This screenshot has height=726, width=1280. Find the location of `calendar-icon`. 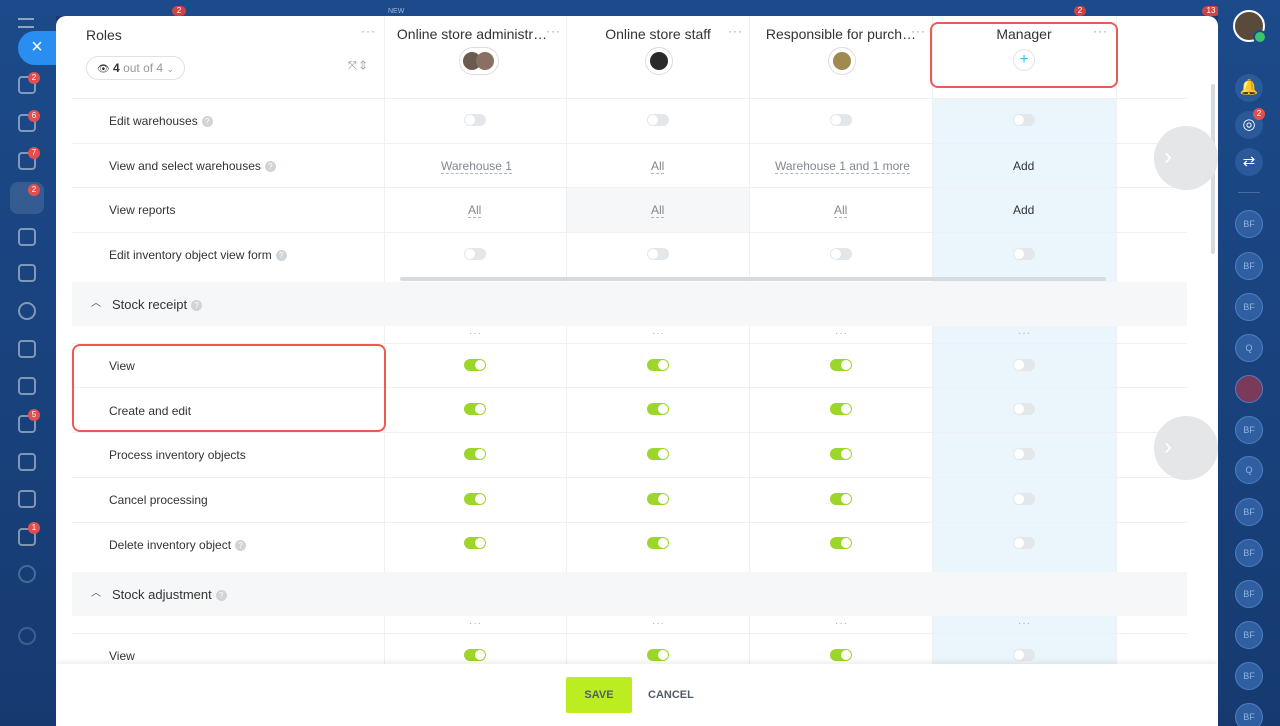

calendar-icon is located at coordinates (27, 237).